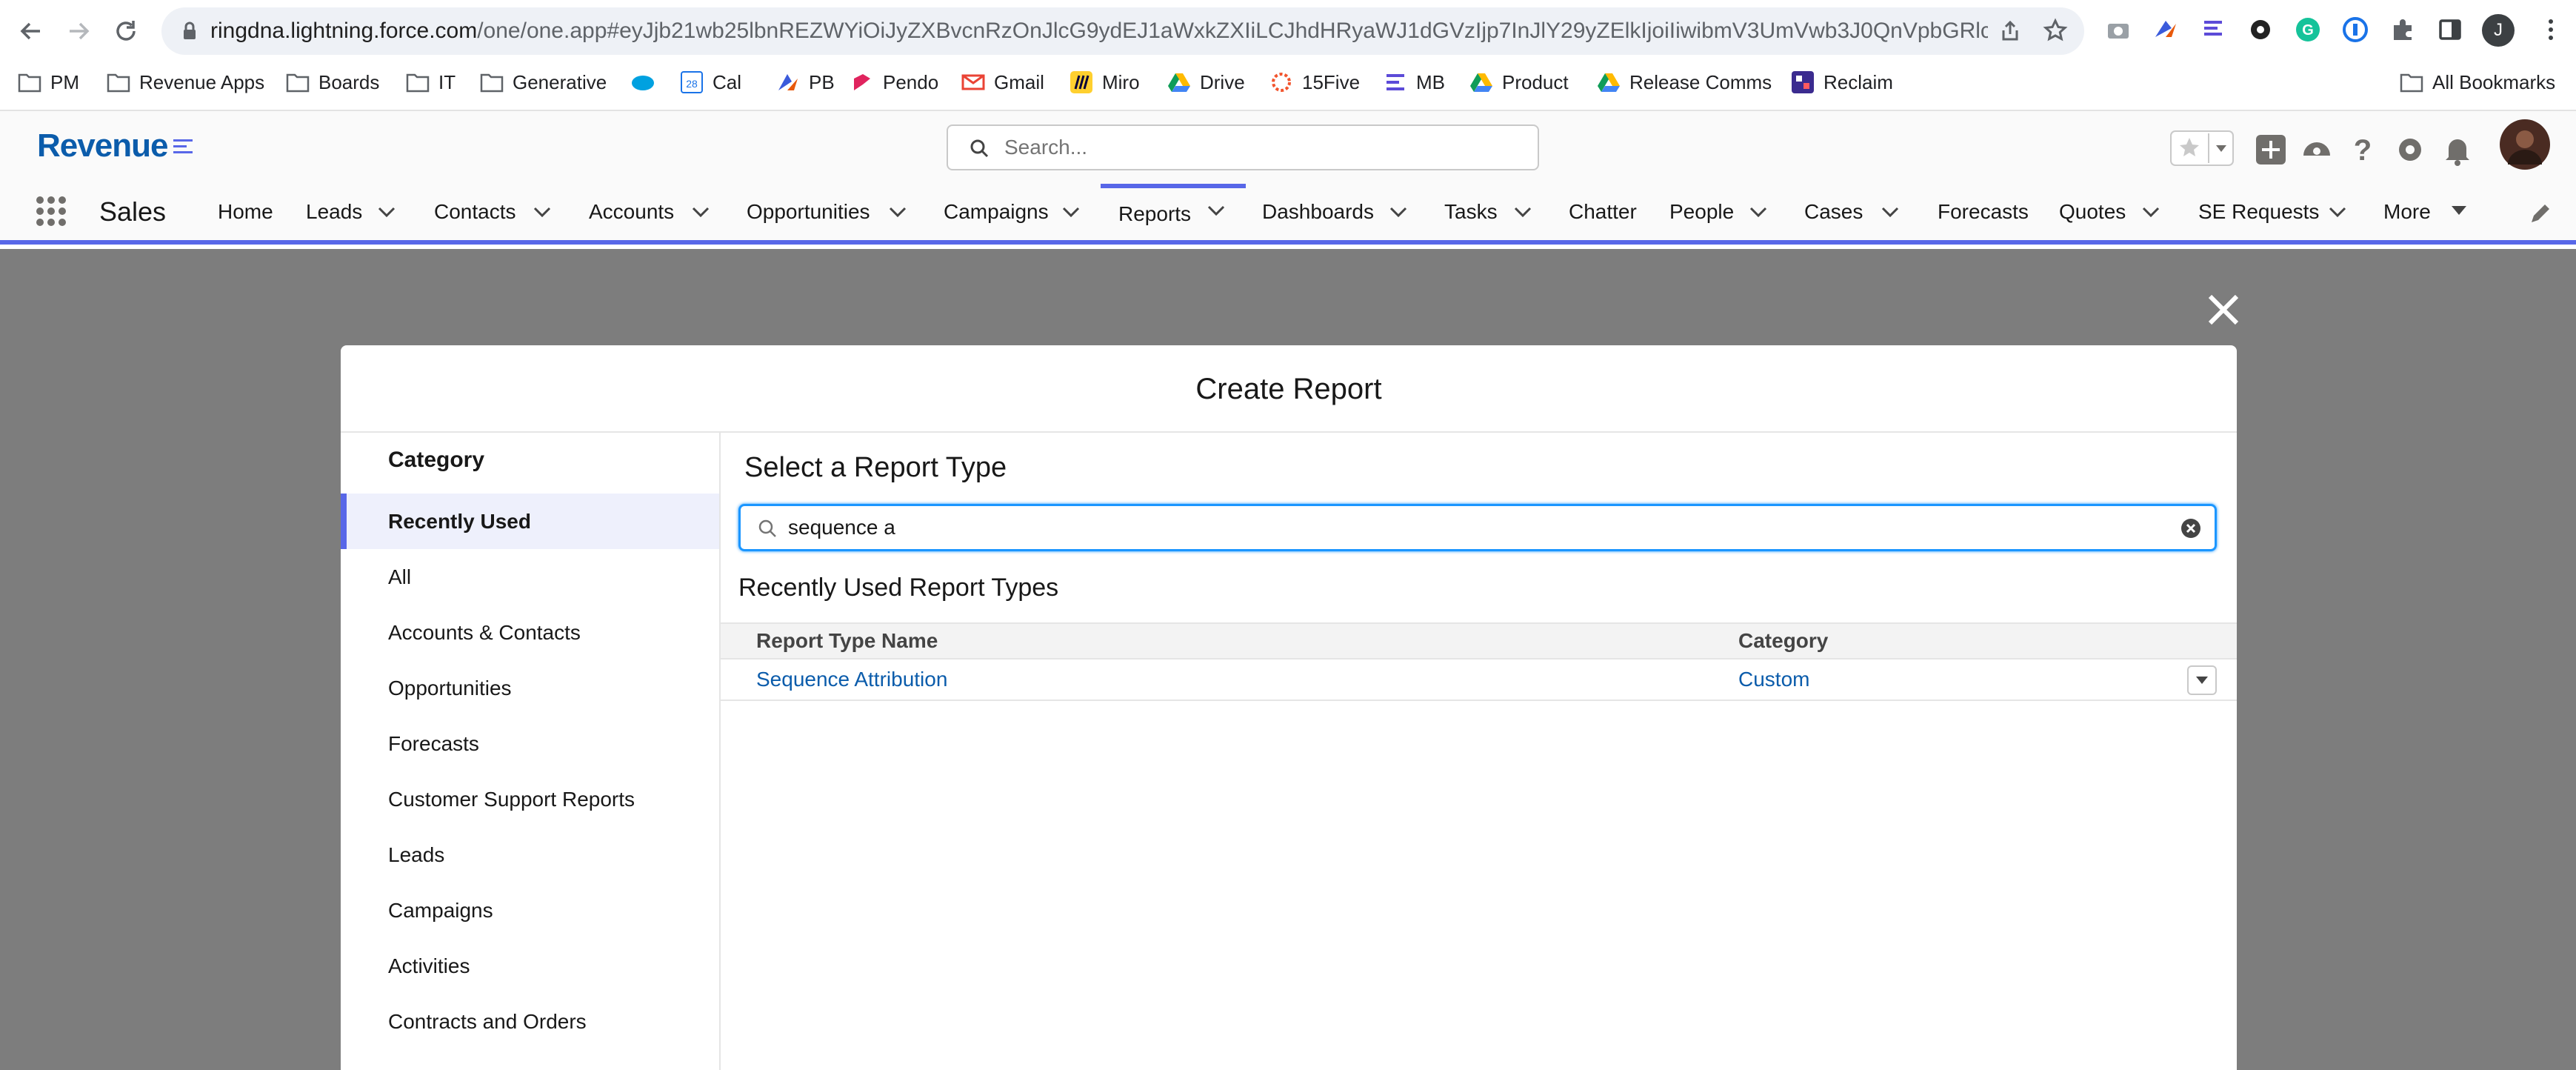 The width and height of the screenshot is (2576, 1070). What do you see at coordinates (808, 212) in the screenshot?
I see `nav-opportunities: Opportunities` at bounding box center [808, 212].